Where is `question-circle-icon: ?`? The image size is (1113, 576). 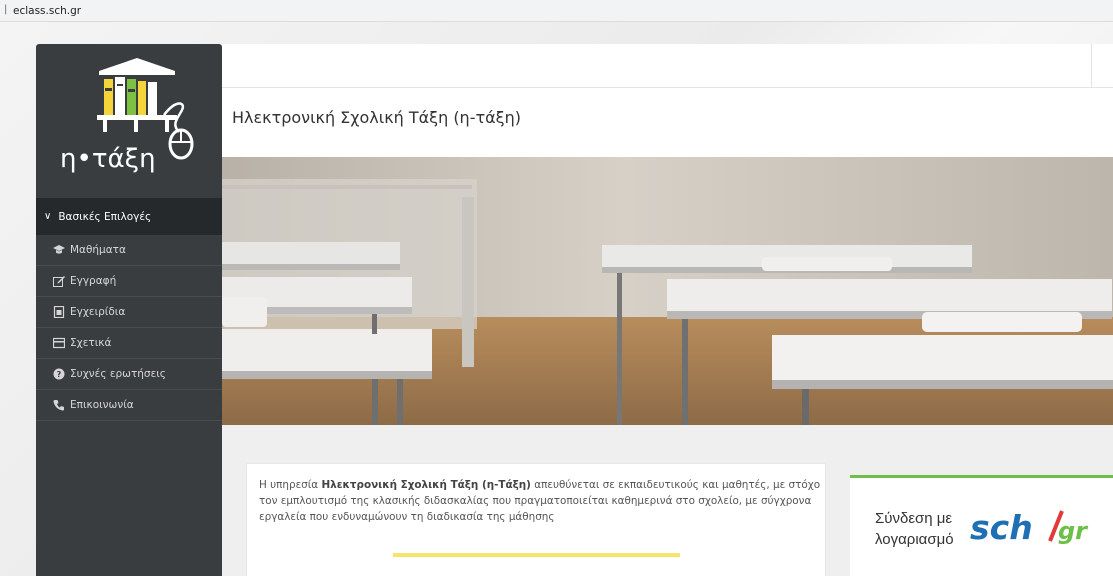 question-circle-icon: ? is located at coordinates (59, 374).